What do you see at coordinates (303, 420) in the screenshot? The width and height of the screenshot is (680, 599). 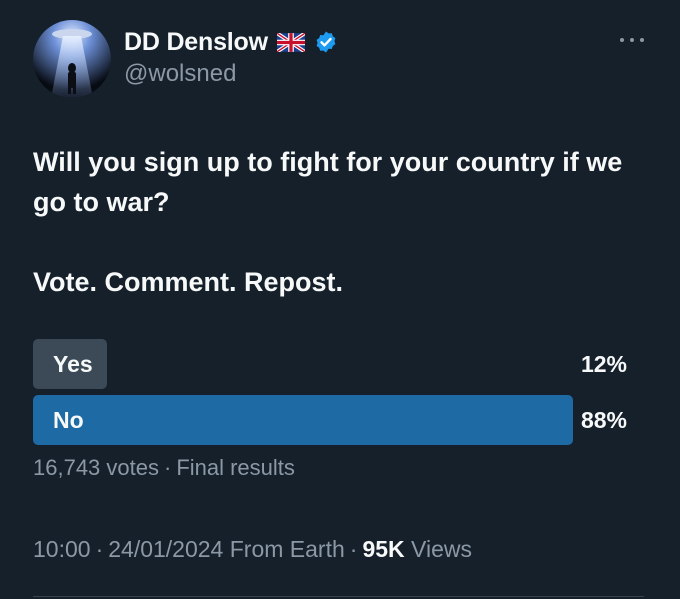 I see `poll-bar-no` at bounding box center [303, 420].